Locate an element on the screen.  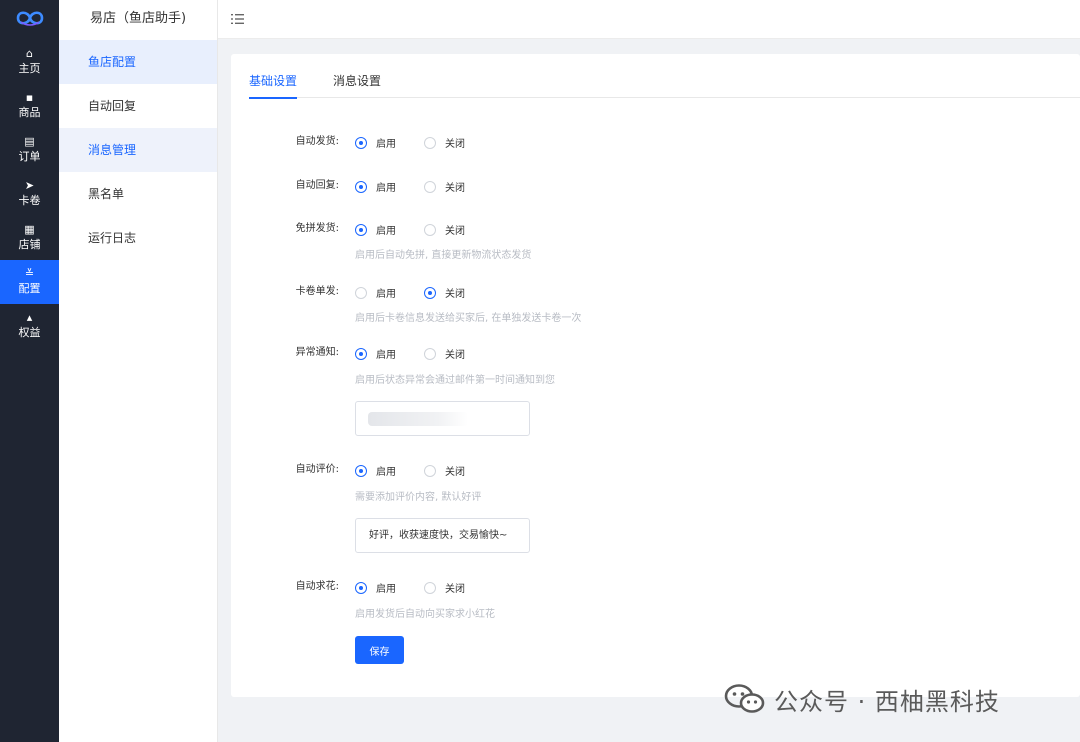
free-group-label: 免拼发货: is located at coordinates (317, 228).